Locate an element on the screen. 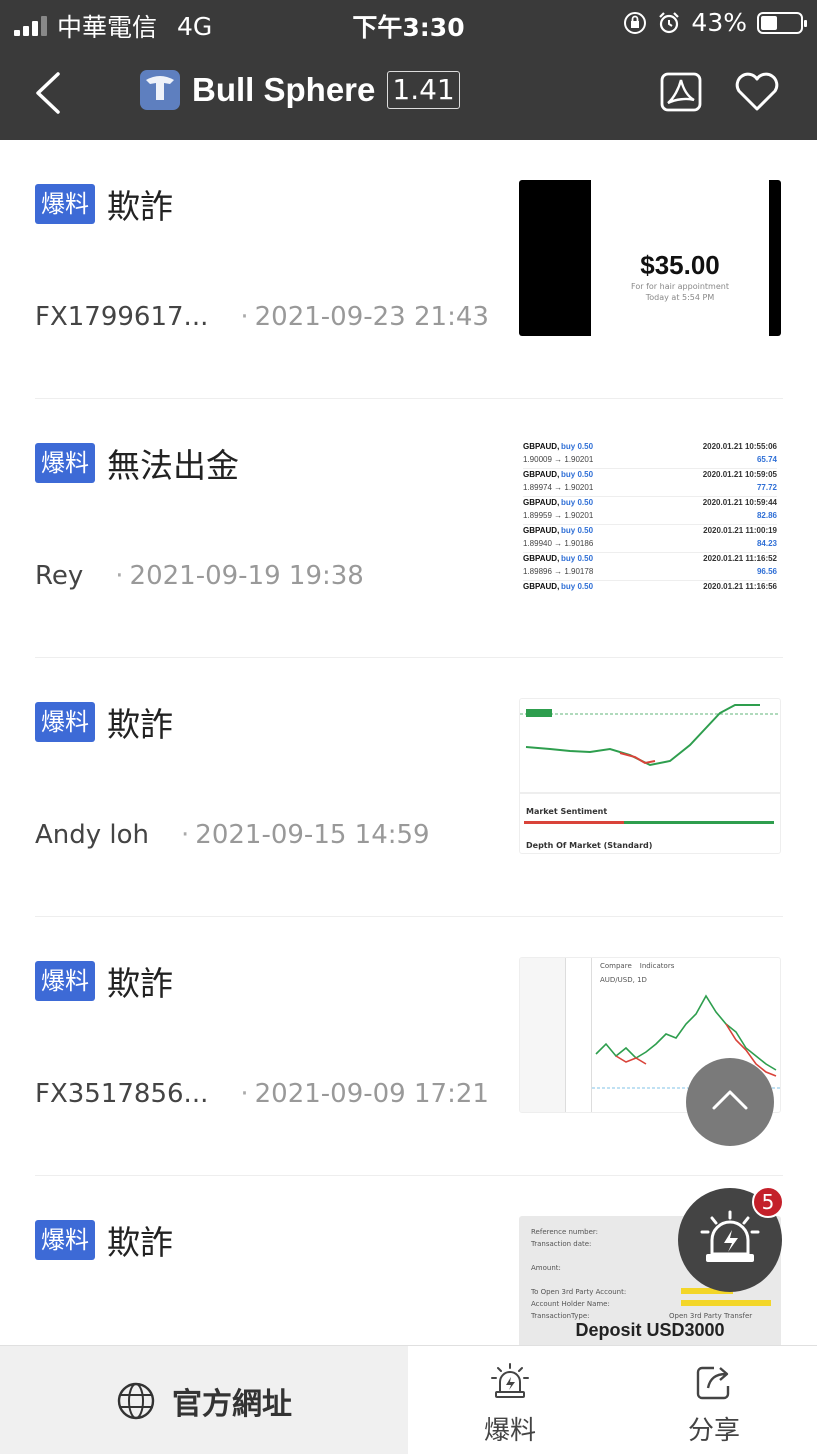  broker-name: Bull Sphere is located at coordinates (284, 89).